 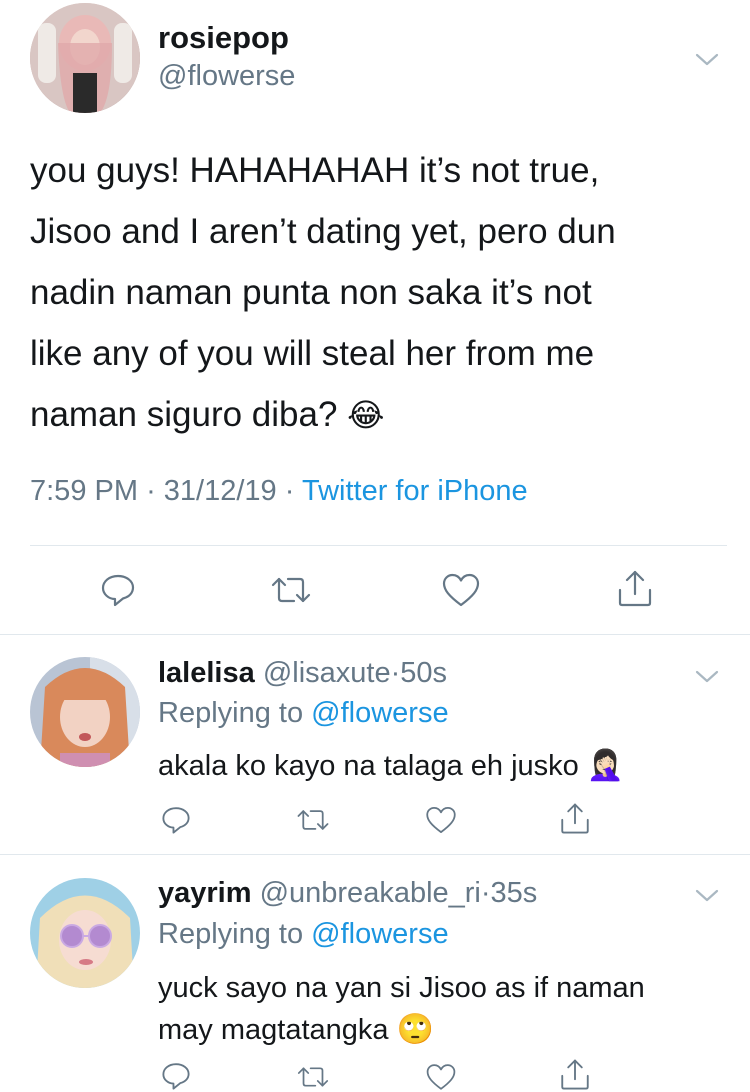 I want to click on reply-text-content: akala ko kayo na talaga eh jusko, so click(x=368, y=766).